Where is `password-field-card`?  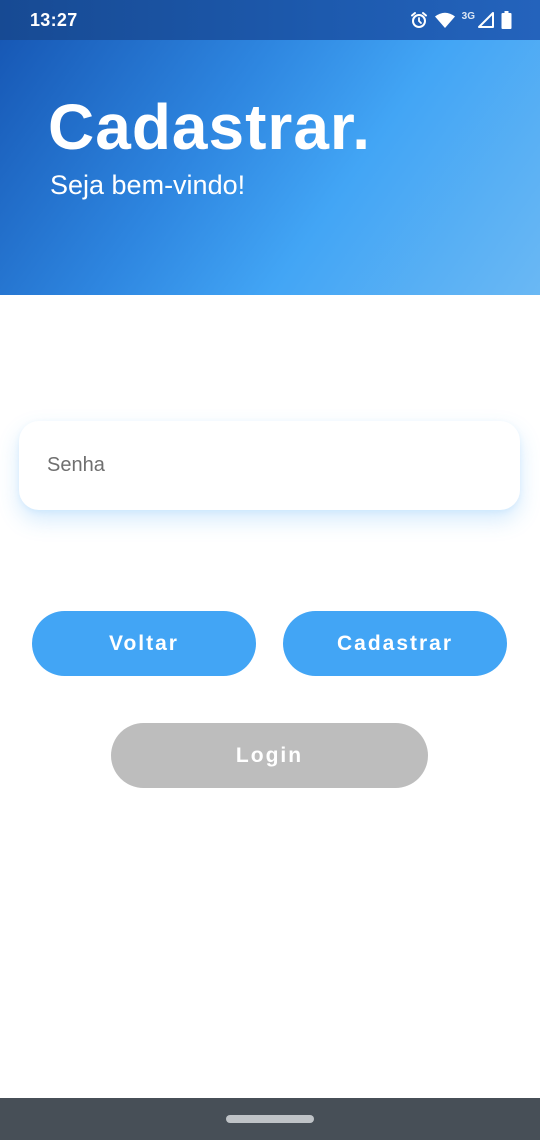
password-field-card is located at coordinates (269, 465).